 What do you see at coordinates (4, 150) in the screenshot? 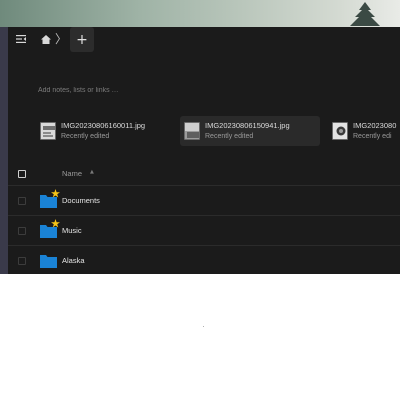
I see `sidebar-edge` at bounding box center [4, 150].